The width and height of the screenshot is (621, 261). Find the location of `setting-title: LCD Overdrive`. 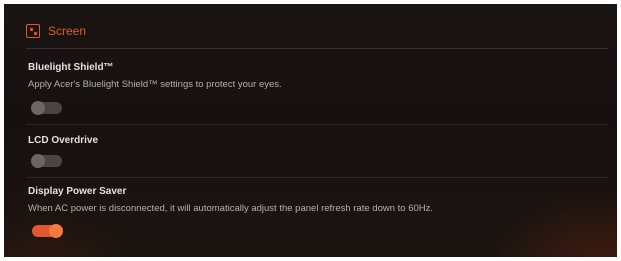

setting-title: LCD Overdrive is located at coordinates (63, 140).